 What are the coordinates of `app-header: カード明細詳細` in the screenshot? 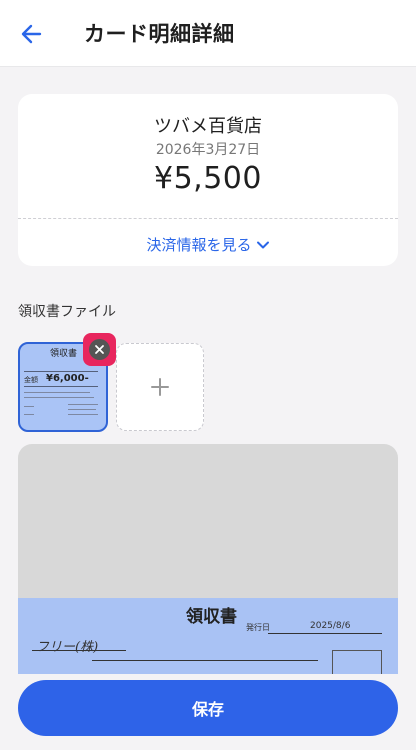 It's located at (208, 33).